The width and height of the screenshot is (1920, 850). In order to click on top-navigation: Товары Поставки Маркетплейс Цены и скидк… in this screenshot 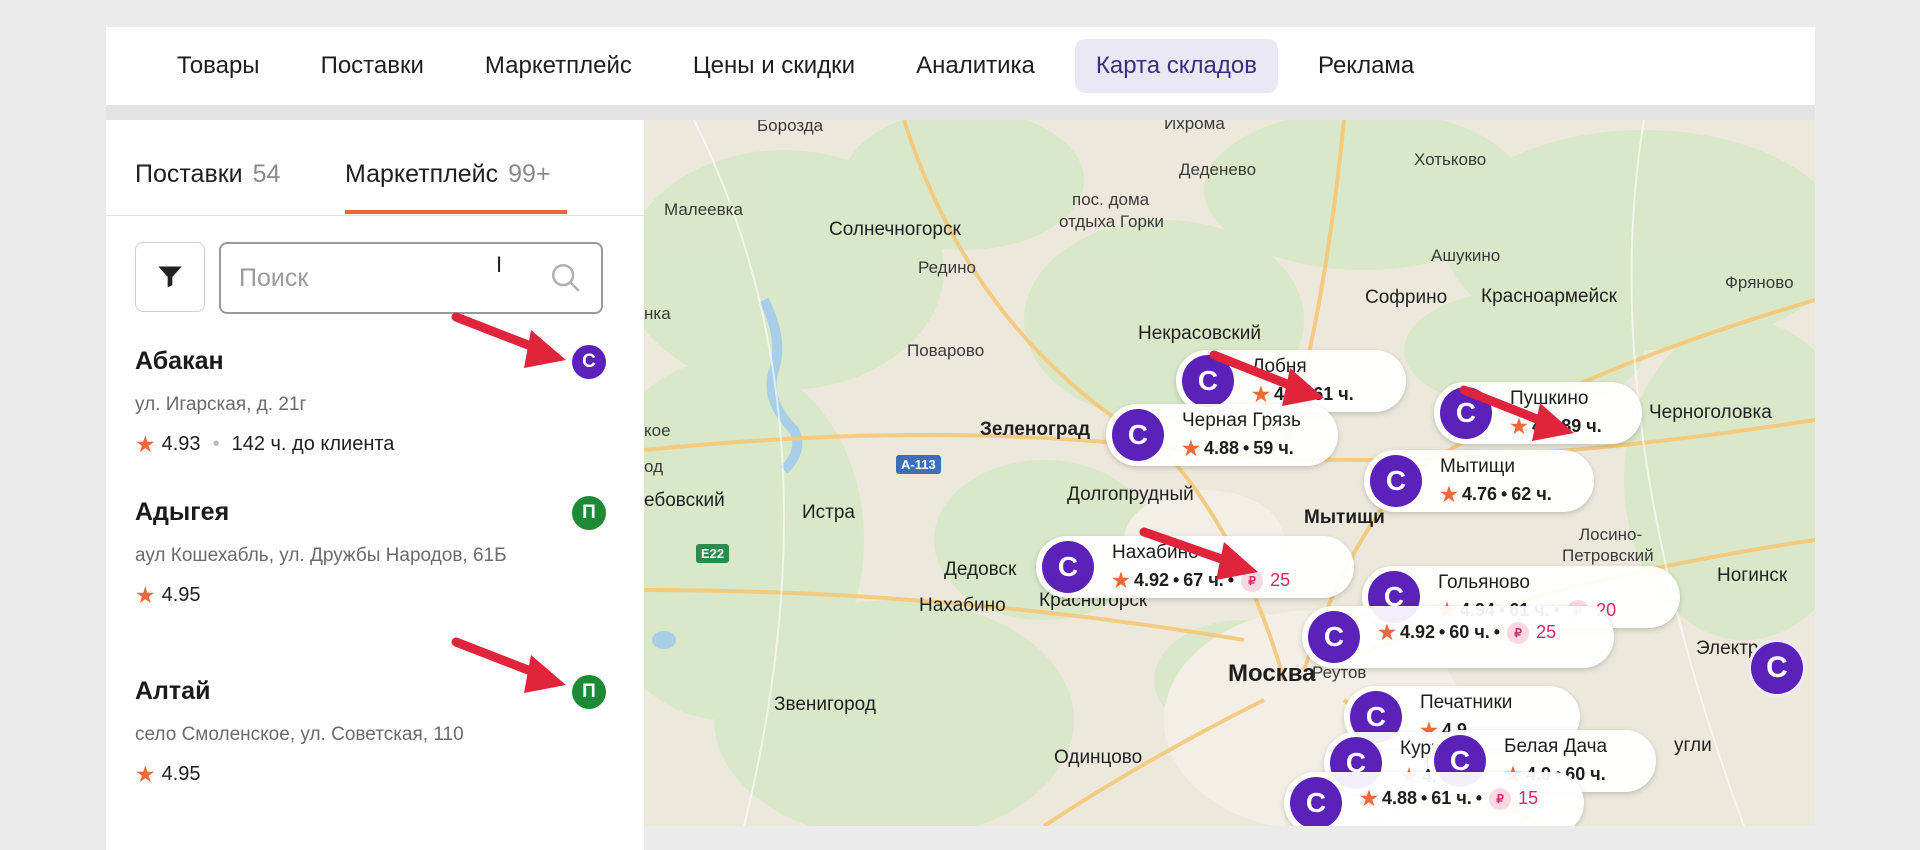, I will do `click(960, 66)`.